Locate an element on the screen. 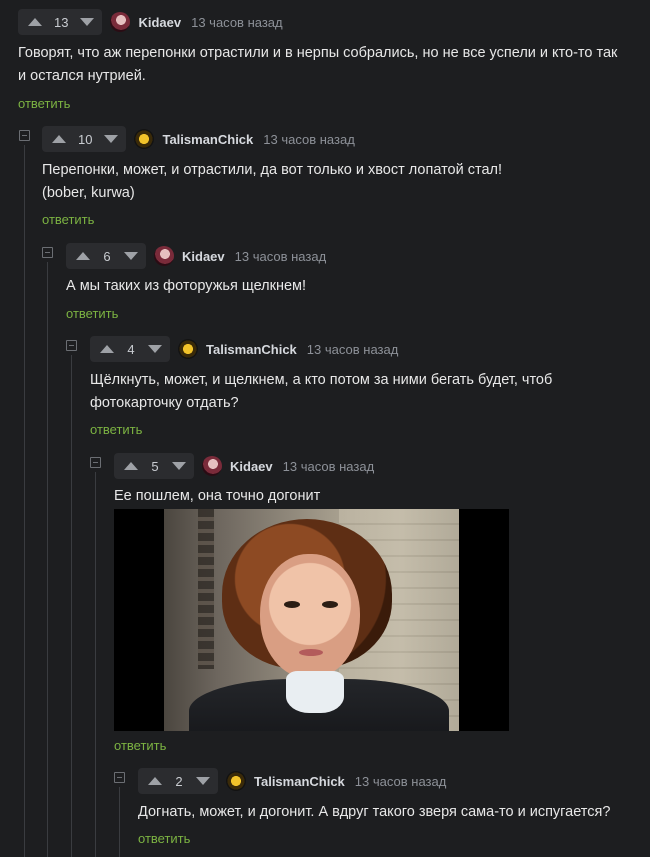 The image size is (650, 857). score: 6 is located at coordinates (107, 256).